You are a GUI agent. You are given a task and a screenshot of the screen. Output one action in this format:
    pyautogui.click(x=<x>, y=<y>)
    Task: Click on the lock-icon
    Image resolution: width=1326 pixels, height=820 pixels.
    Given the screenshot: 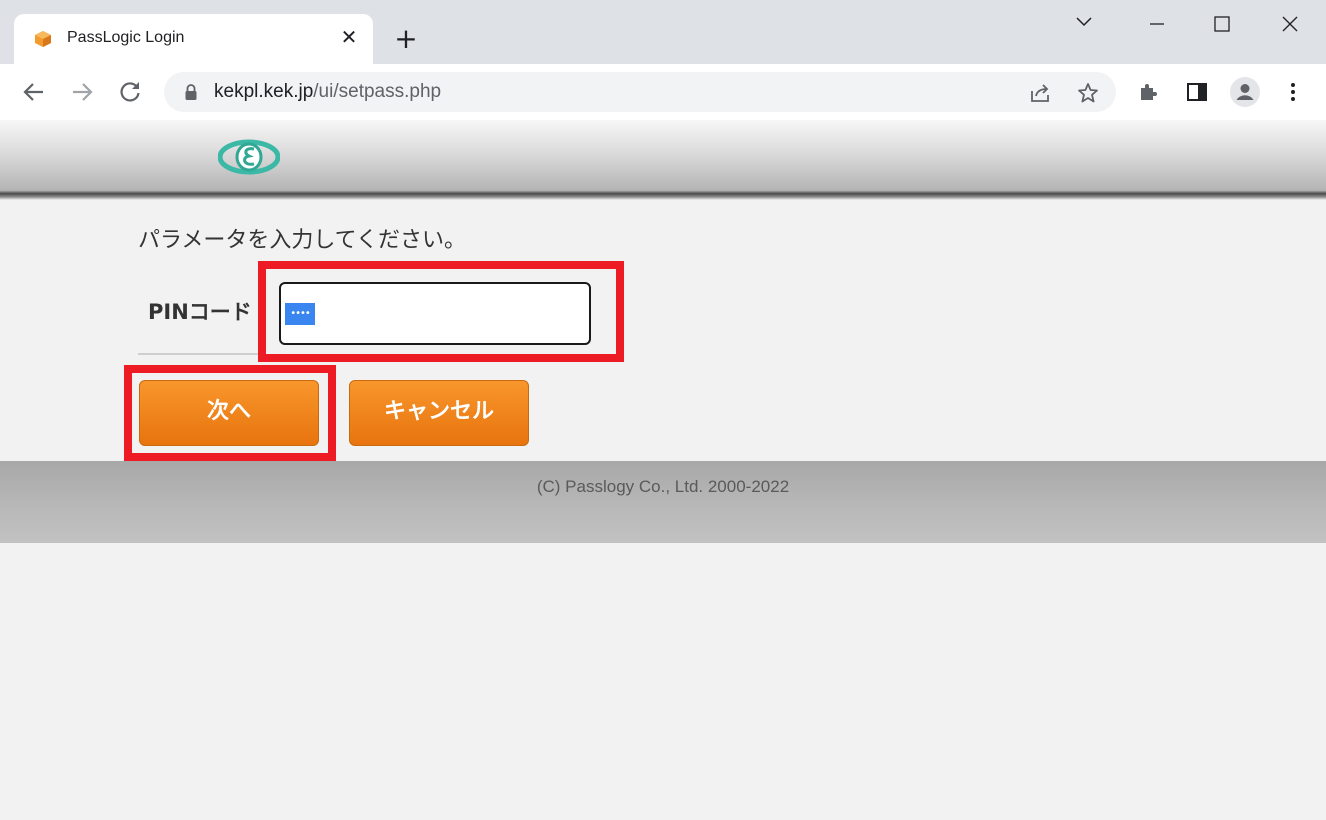 What is the action you would take?
    pyautogui.click(x=191, y=92)
    